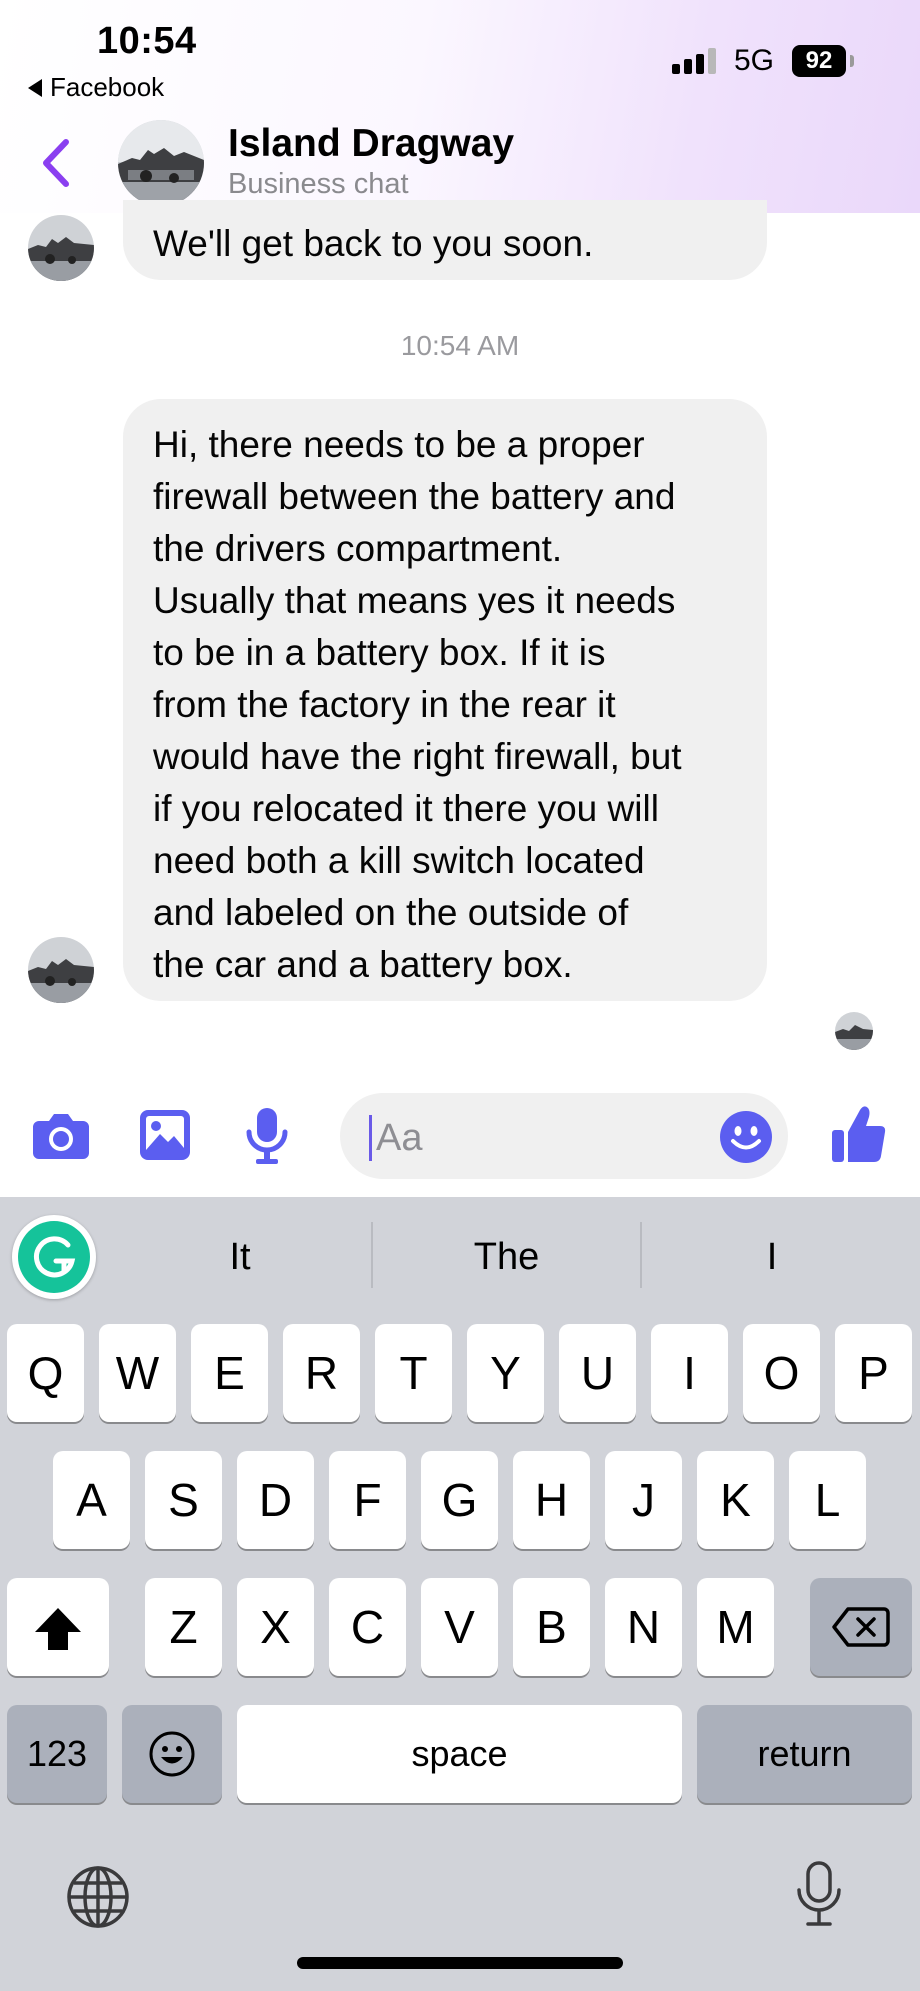  What do you see at coordinates (267, 1136) in the screenshot?
I see `microphone-icon` at bounding box center [267, 1136].